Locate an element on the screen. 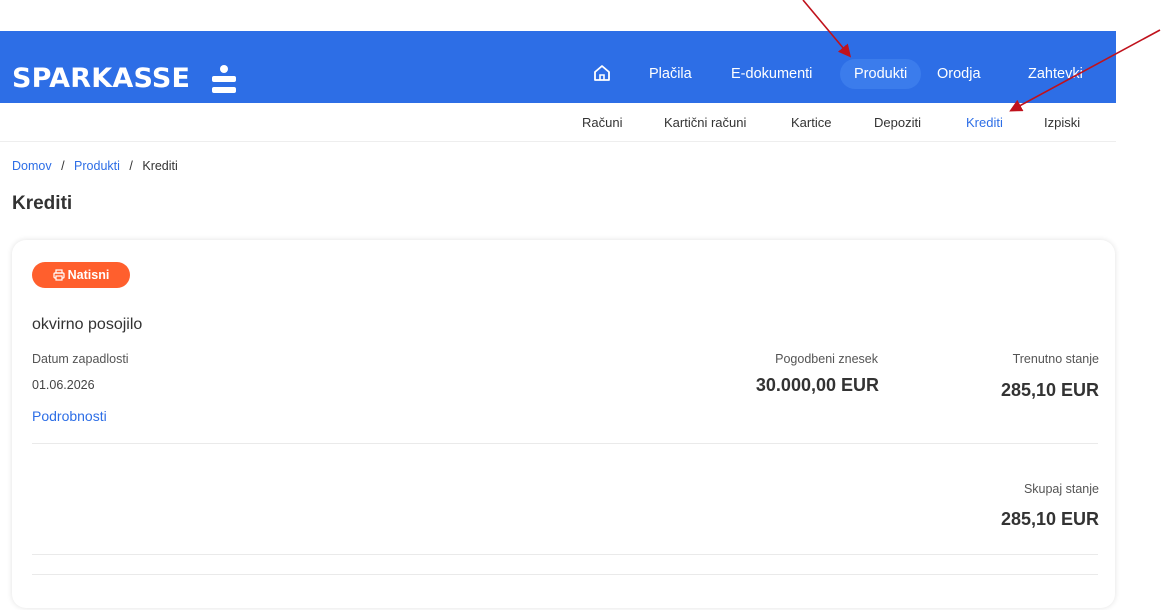  print-button: Natisni is located at coordinates (81, 275).